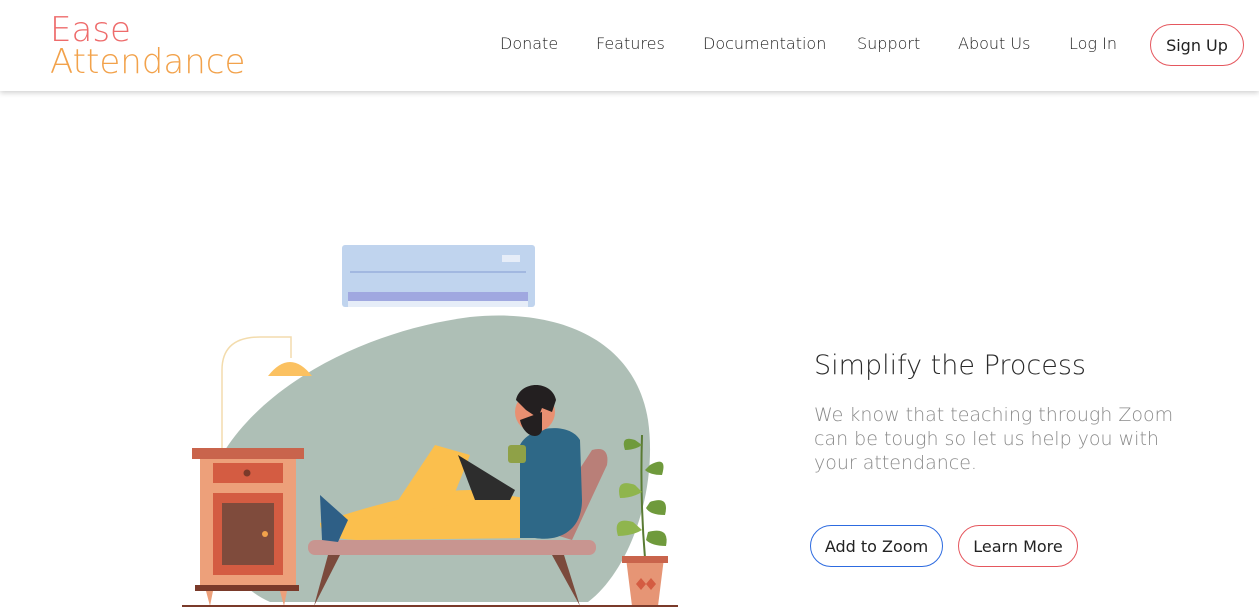  I want to click on logo-line-attendance: Attendance, so click(148, 62).